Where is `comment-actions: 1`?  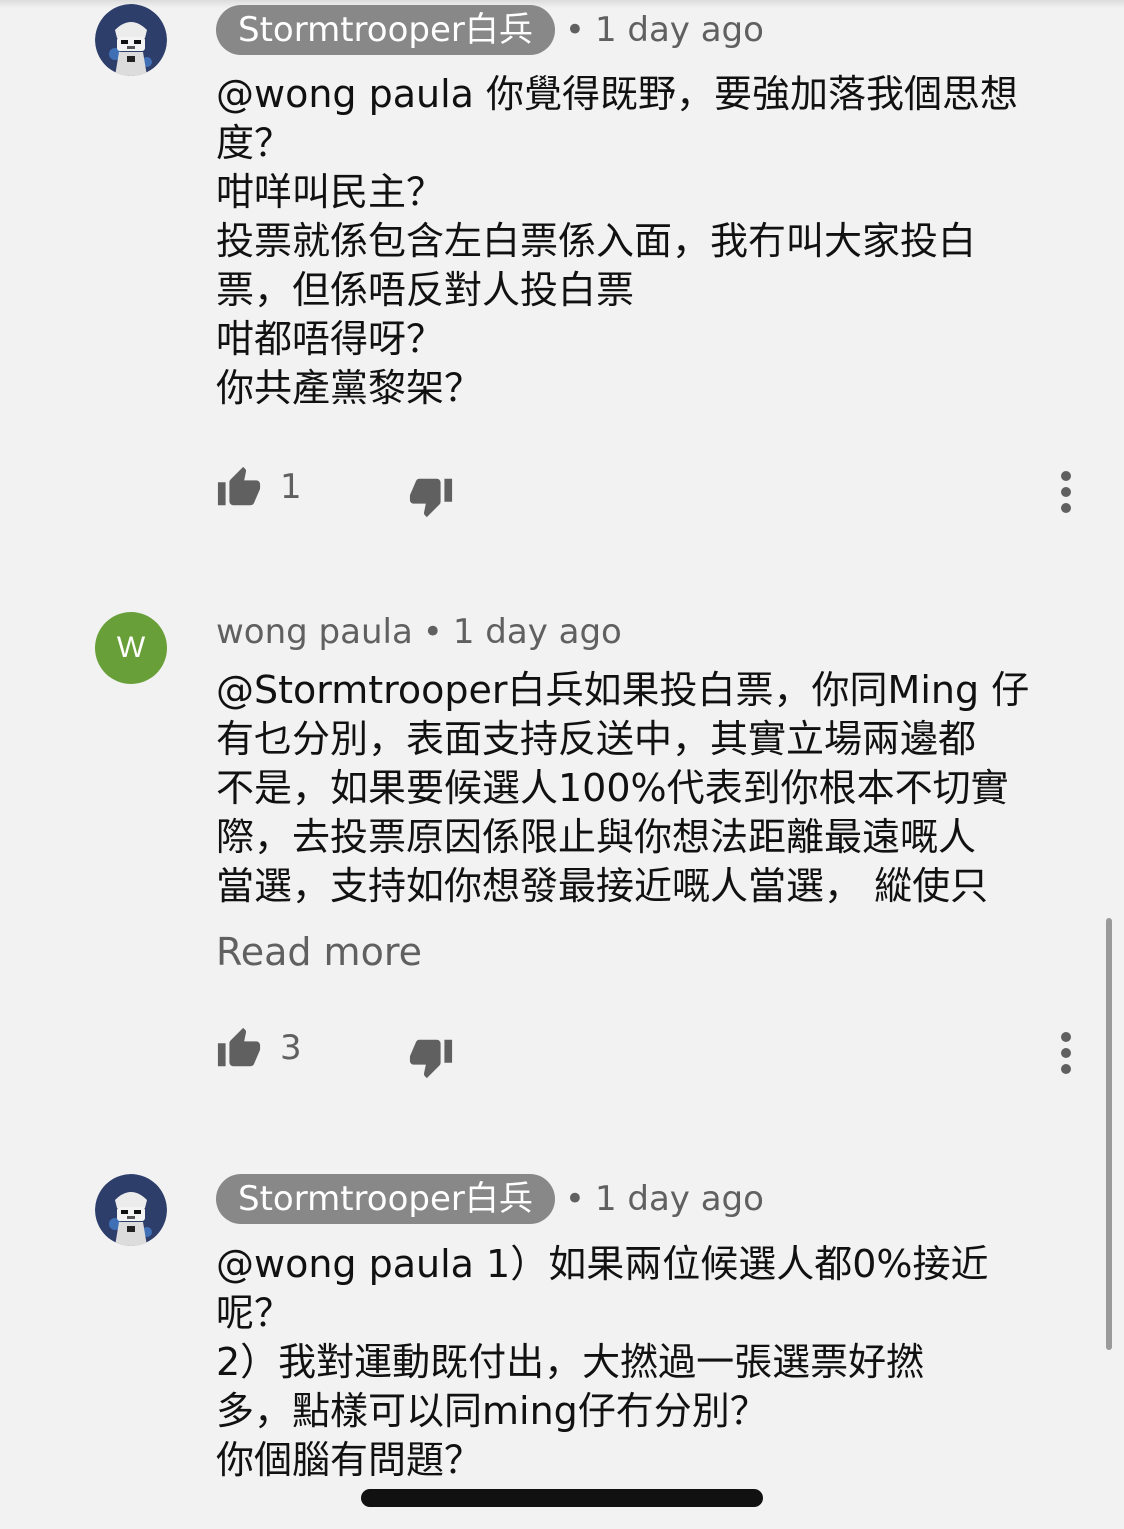
comment-actions: 1 is located at coordinates (651, 491).